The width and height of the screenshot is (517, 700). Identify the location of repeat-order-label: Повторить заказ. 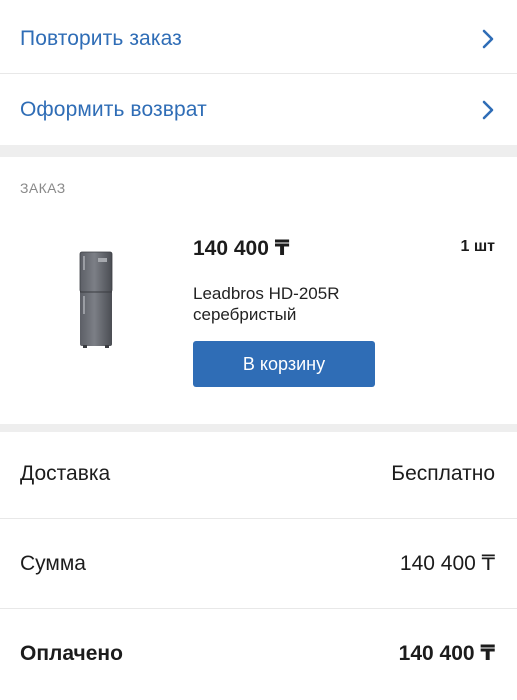
(101, 38).